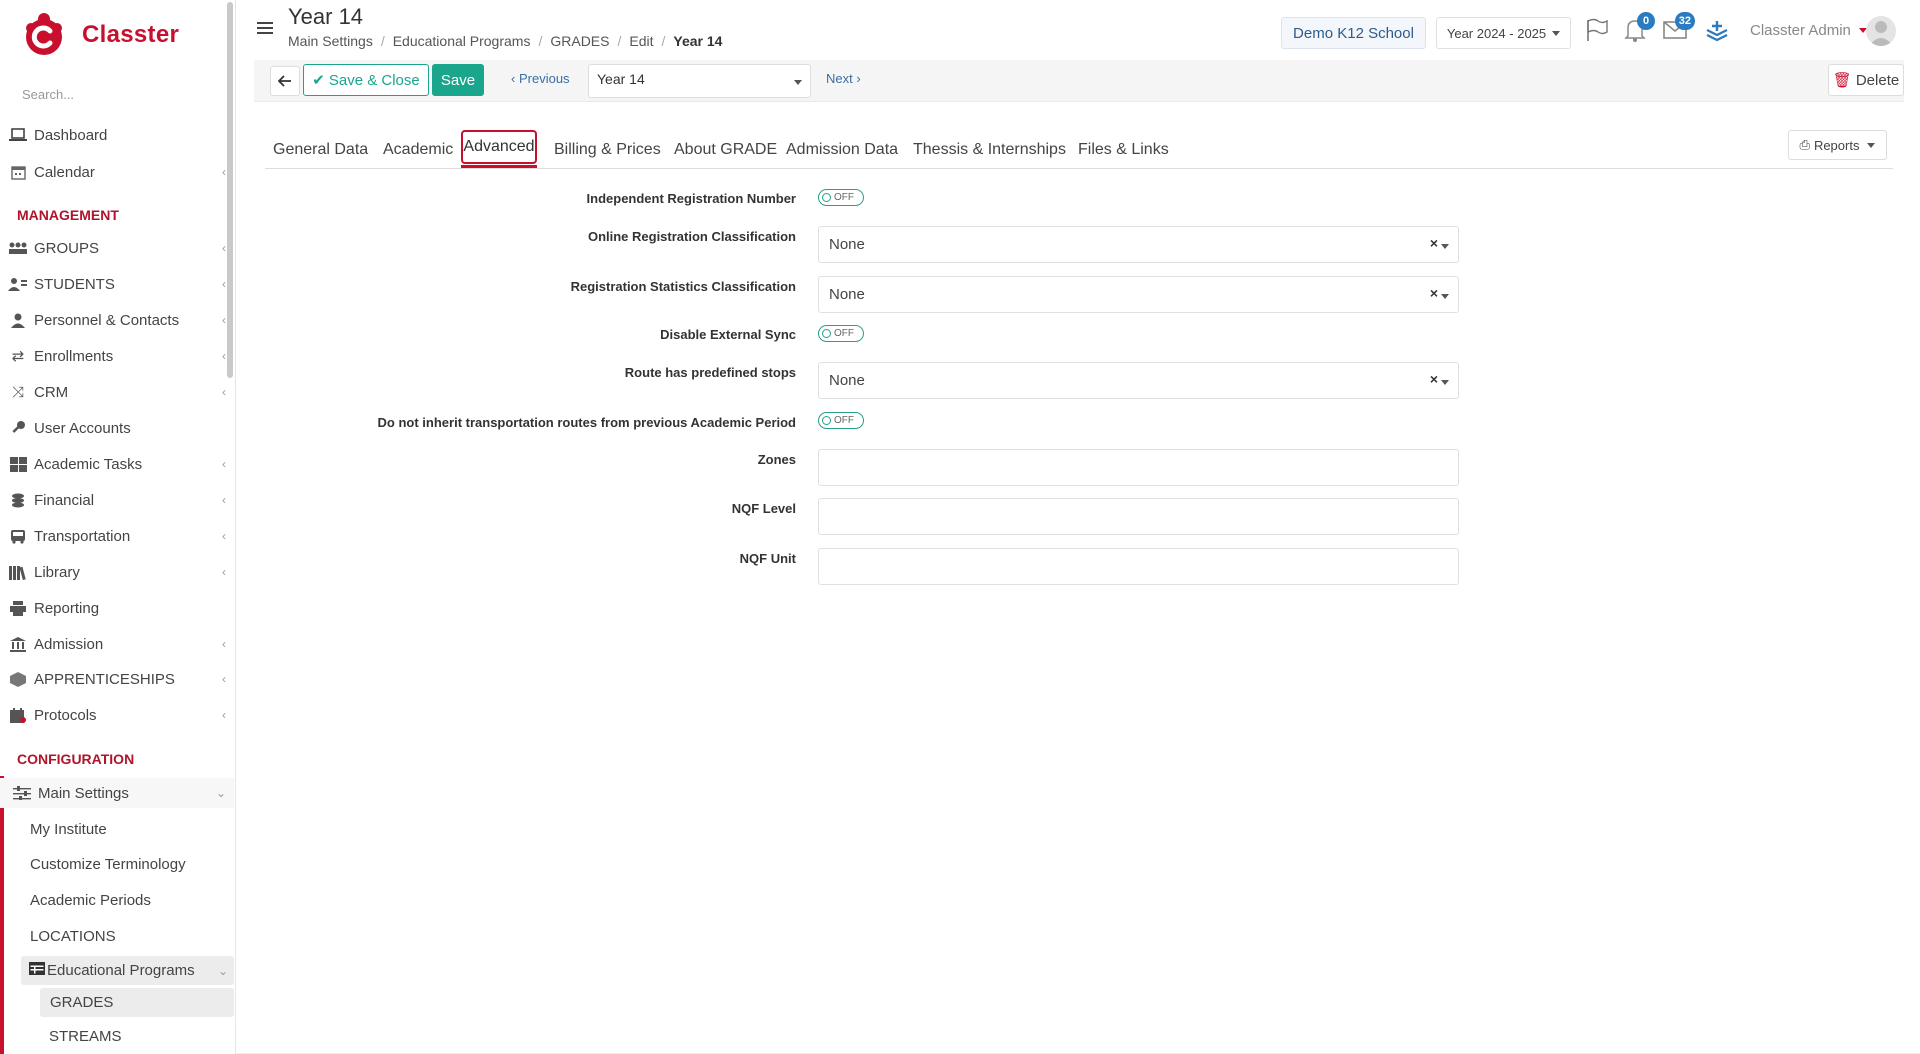 This screenshot has width=1920, height=1054. Describe the element at coordinates (710, 372) in the screenshot. I see `route-predefined-stops-label: Route has predefined stops` at that location.